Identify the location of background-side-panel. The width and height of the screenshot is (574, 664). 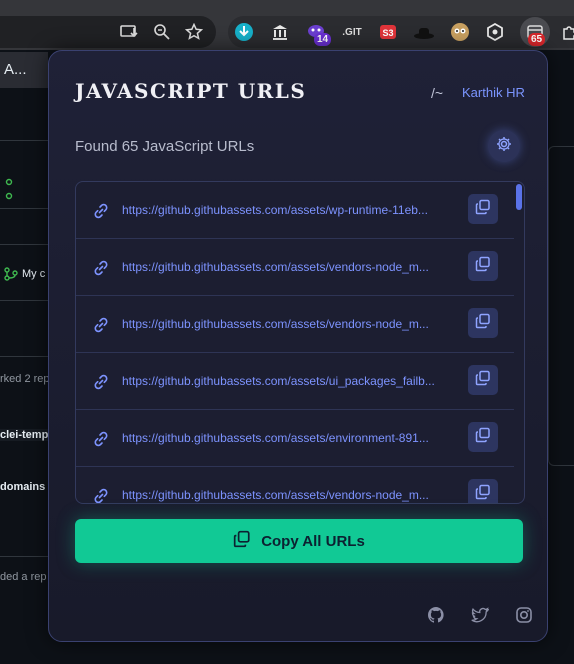
(561, 306).